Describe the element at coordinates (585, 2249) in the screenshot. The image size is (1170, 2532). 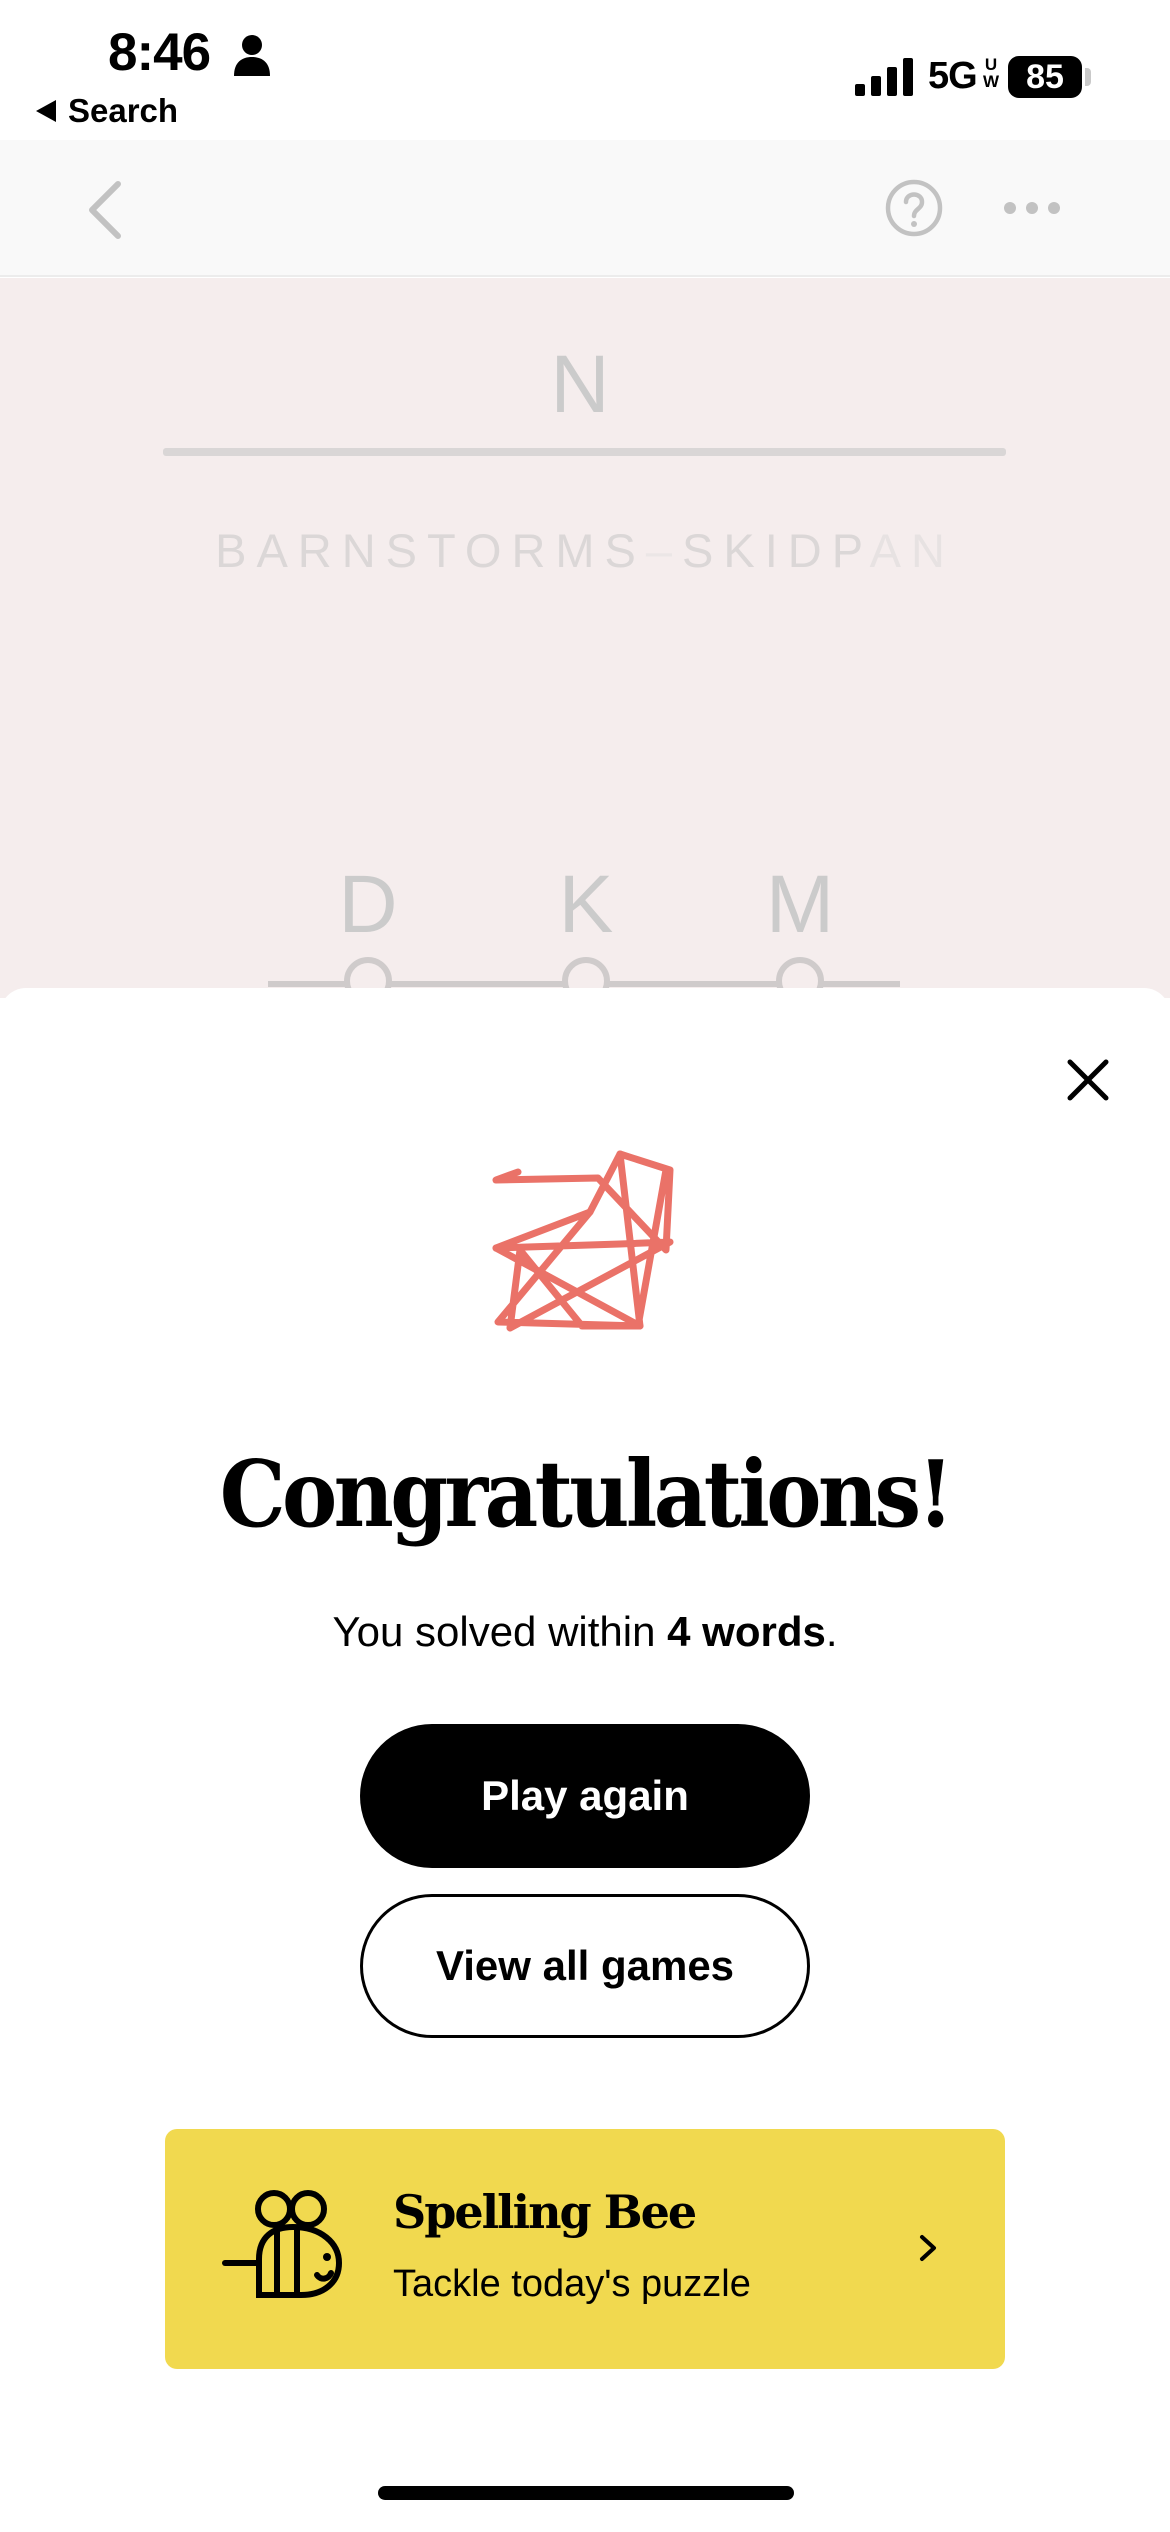
I see `spelling-bee-promo-card: Spelling Bee Tackle today's puzzle` at that location.